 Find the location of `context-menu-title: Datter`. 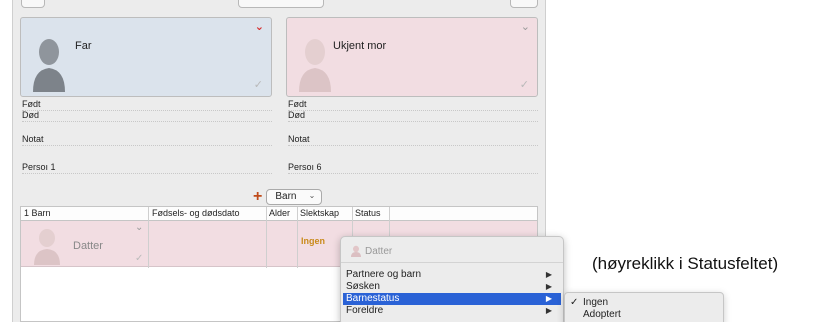

context-menu-title: Datter is located at coordinates (379, 251).